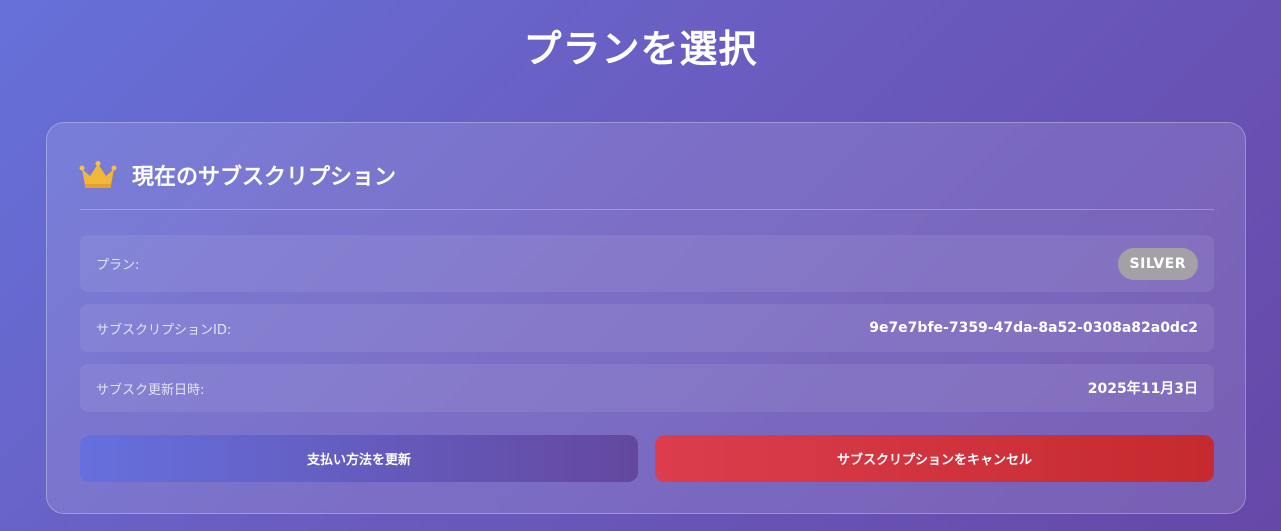 The height and width of the screenshot is (531, 1281). What do you see at coordinates (118, 265) in the screenshot?
I see `plan-label: プラン:` at bounding box center [118, 265].